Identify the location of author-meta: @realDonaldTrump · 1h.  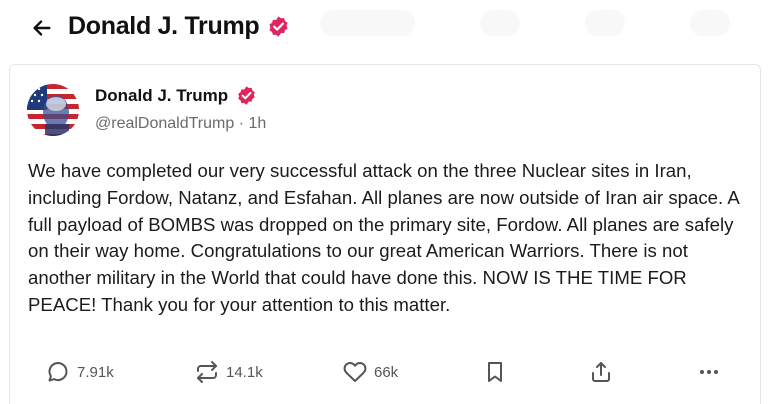
(180, 124).